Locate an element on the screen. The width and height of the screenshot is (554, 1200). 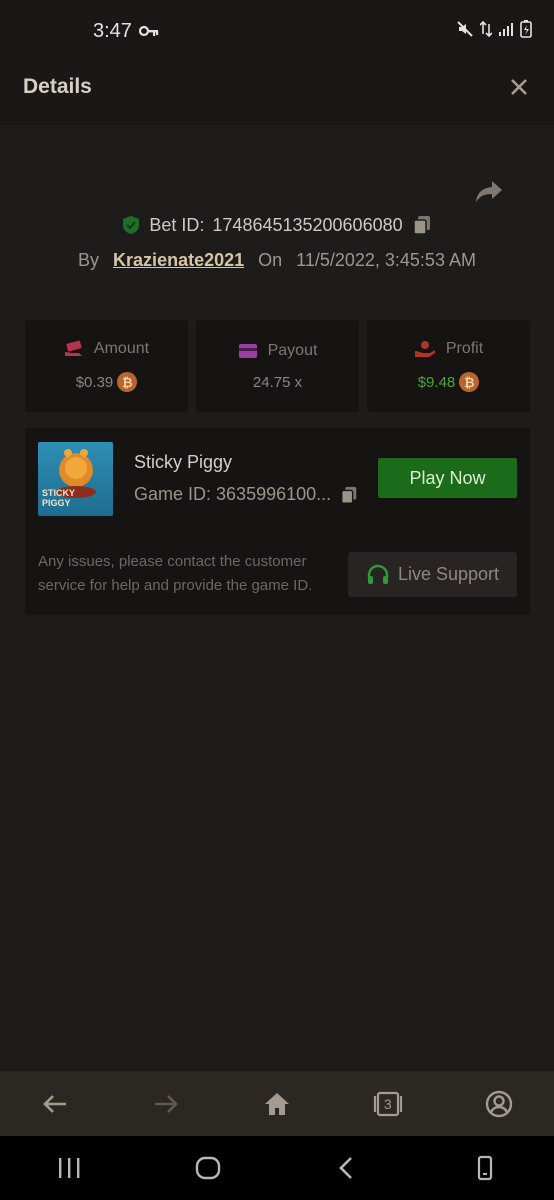
status-icons is located at coordinates (494, 29).